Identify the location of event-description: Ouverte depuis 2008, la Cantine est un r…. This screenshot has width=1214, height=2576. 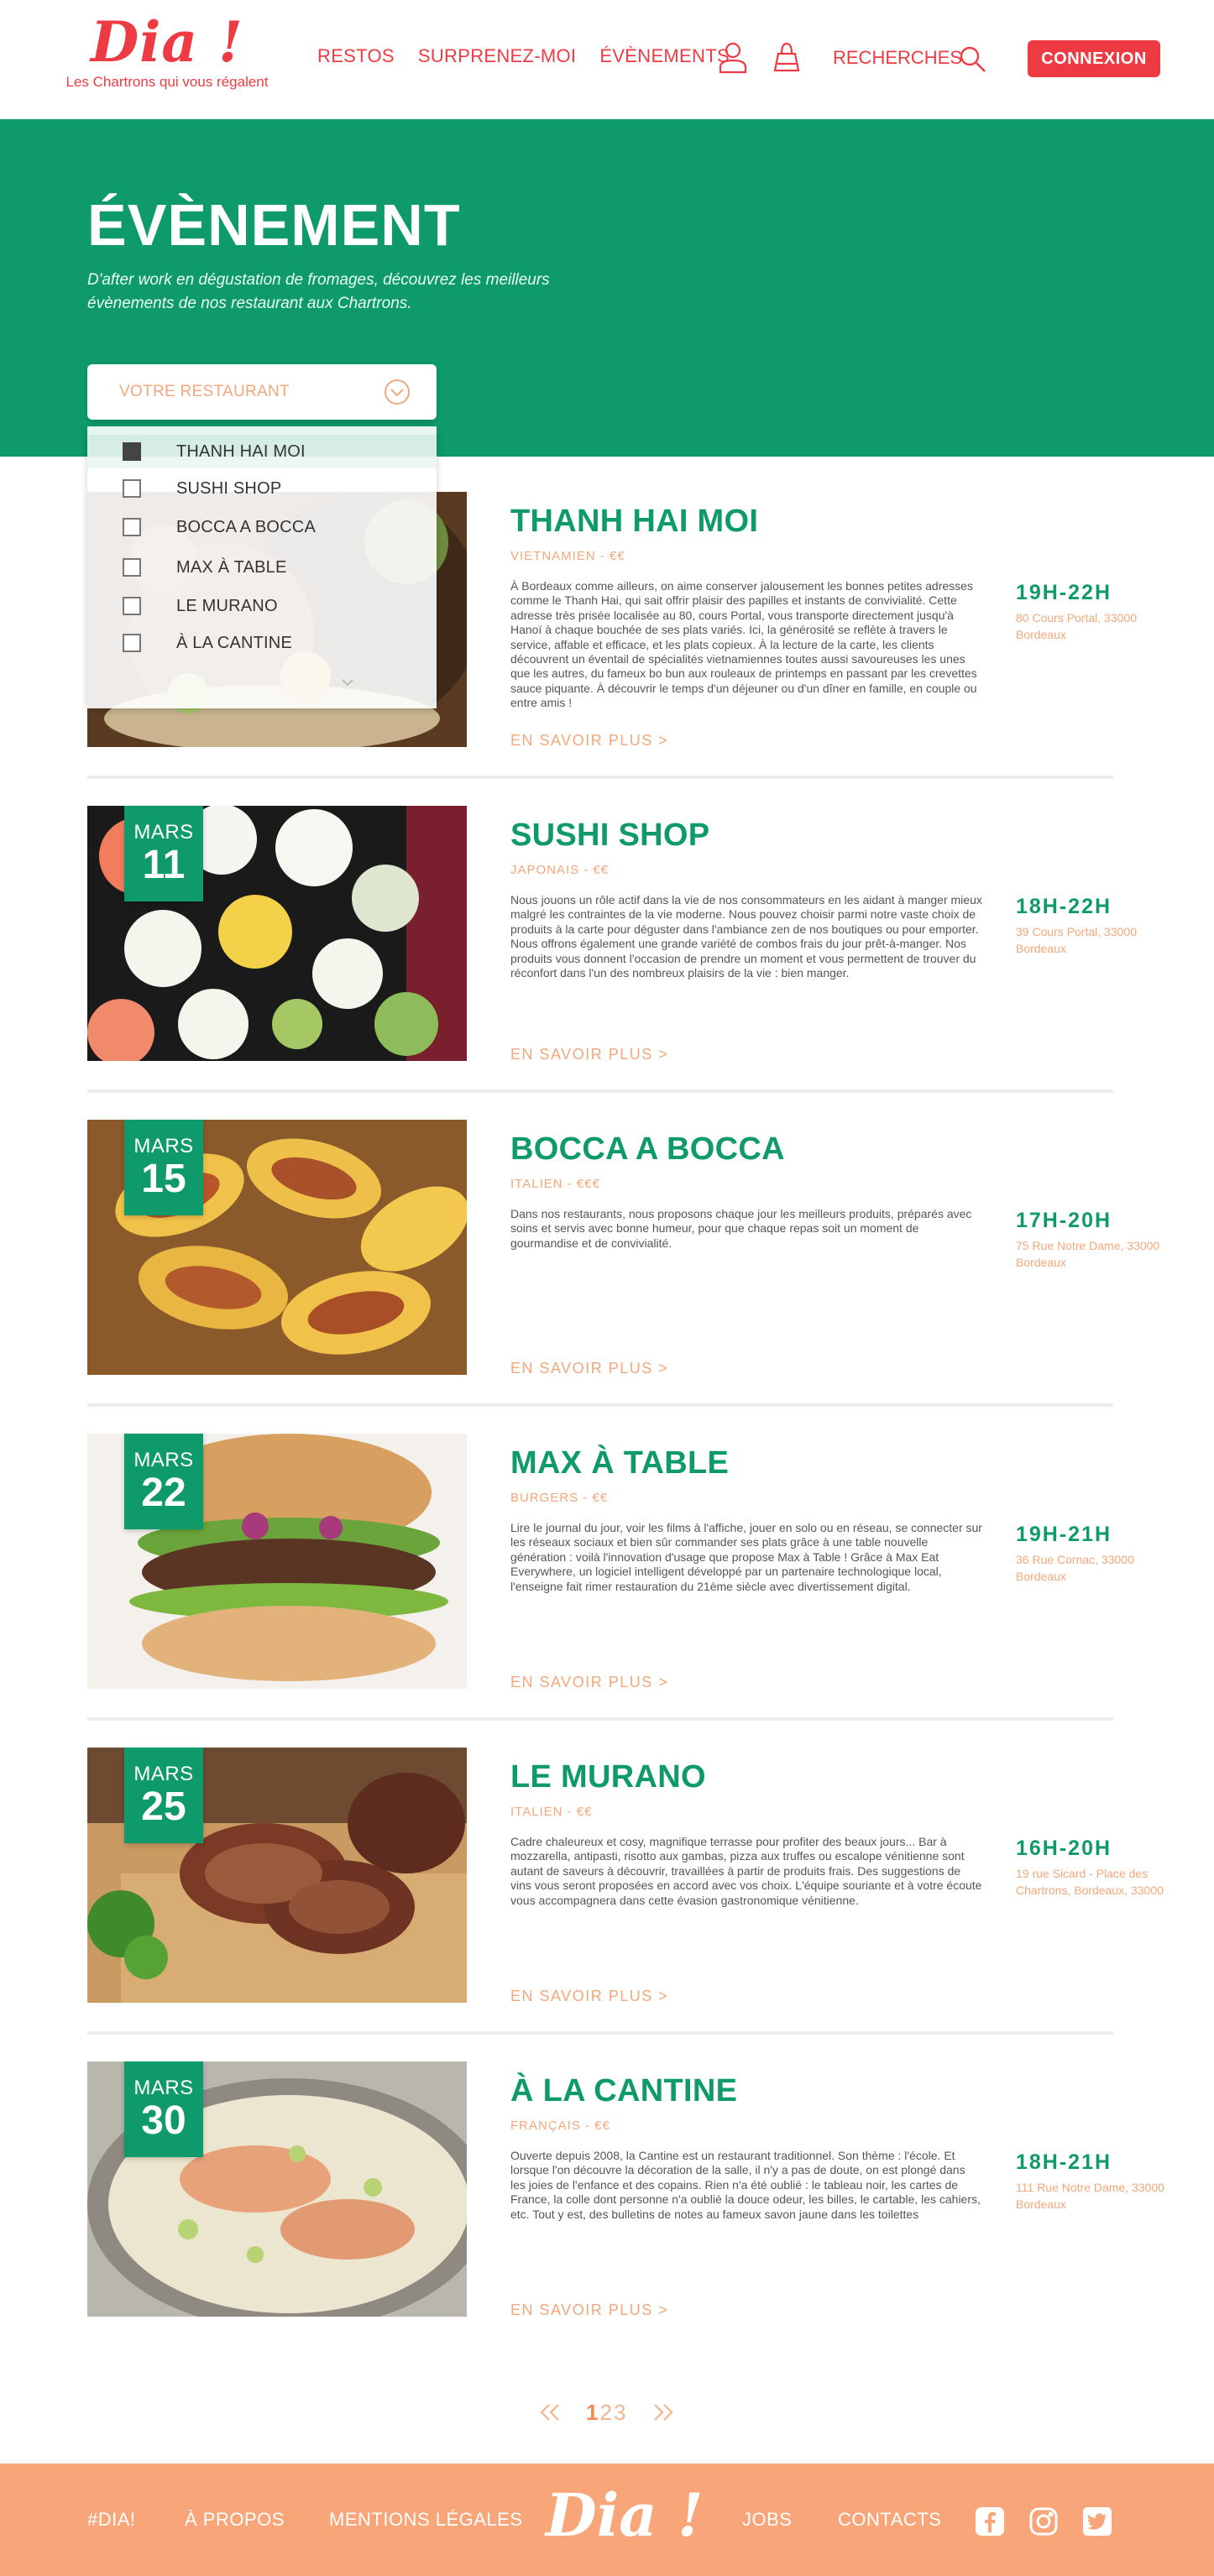
(745, 2185).